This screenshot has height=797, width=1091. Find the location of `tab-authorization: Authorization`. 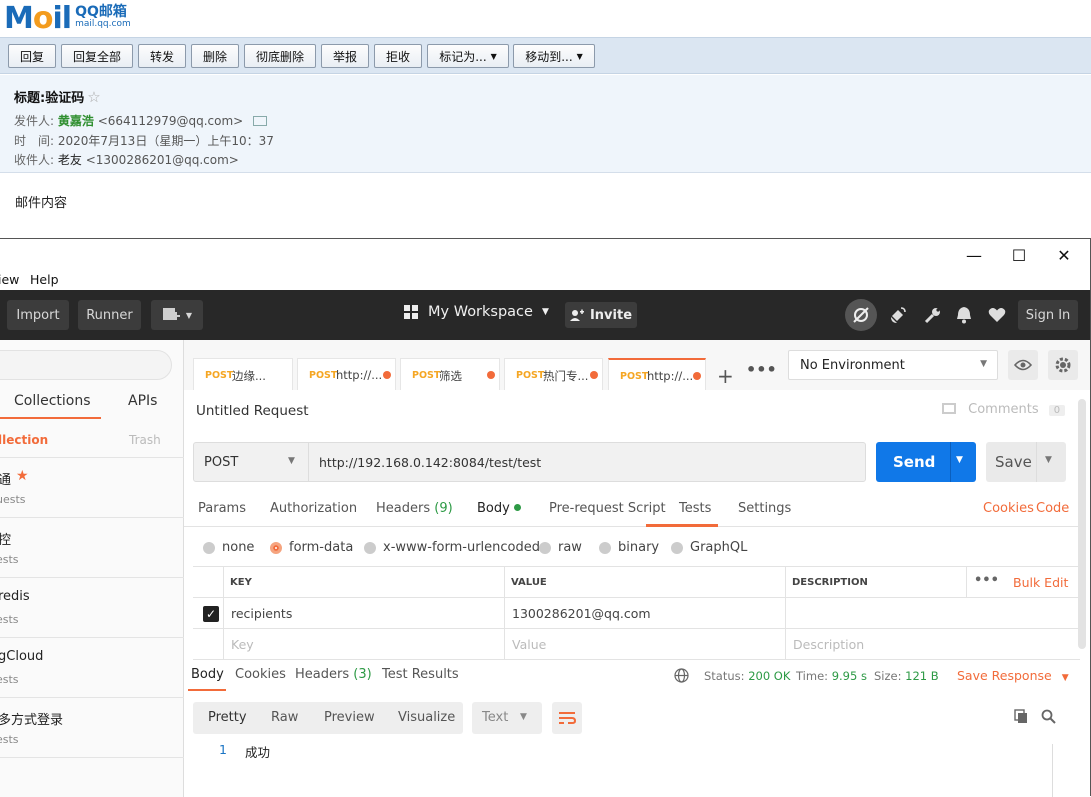

tab-authorization: Authorization is located at coordinates (313, 508).